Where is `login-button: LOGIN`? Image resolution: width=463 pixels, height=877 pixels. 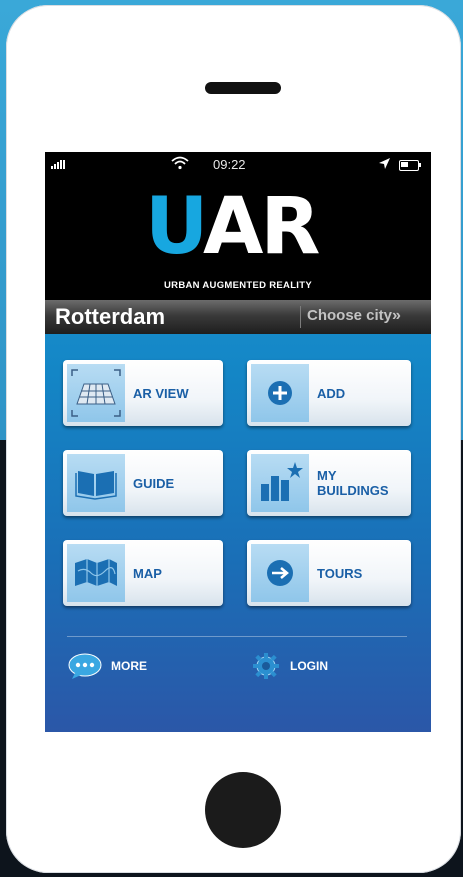
login-button: LOGIN is located at coordinates (289, 666).